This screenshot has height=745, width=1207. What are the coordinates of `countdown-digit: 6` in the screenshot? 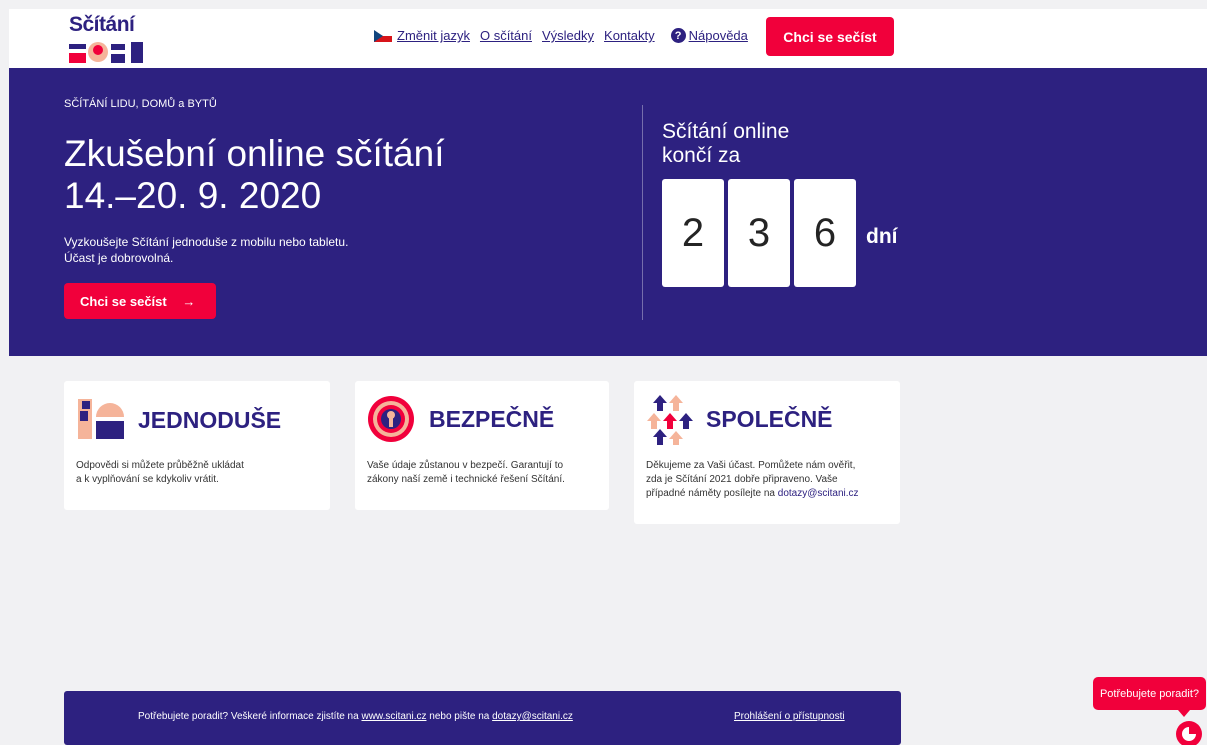 It's located at (825, 233).